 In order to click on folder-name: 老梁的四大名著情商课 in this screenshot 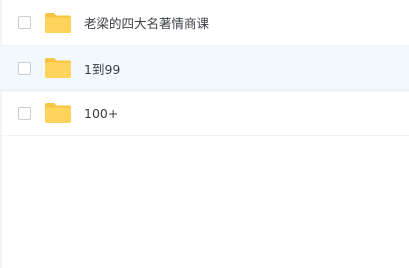, I will do `click(146, 22)`.